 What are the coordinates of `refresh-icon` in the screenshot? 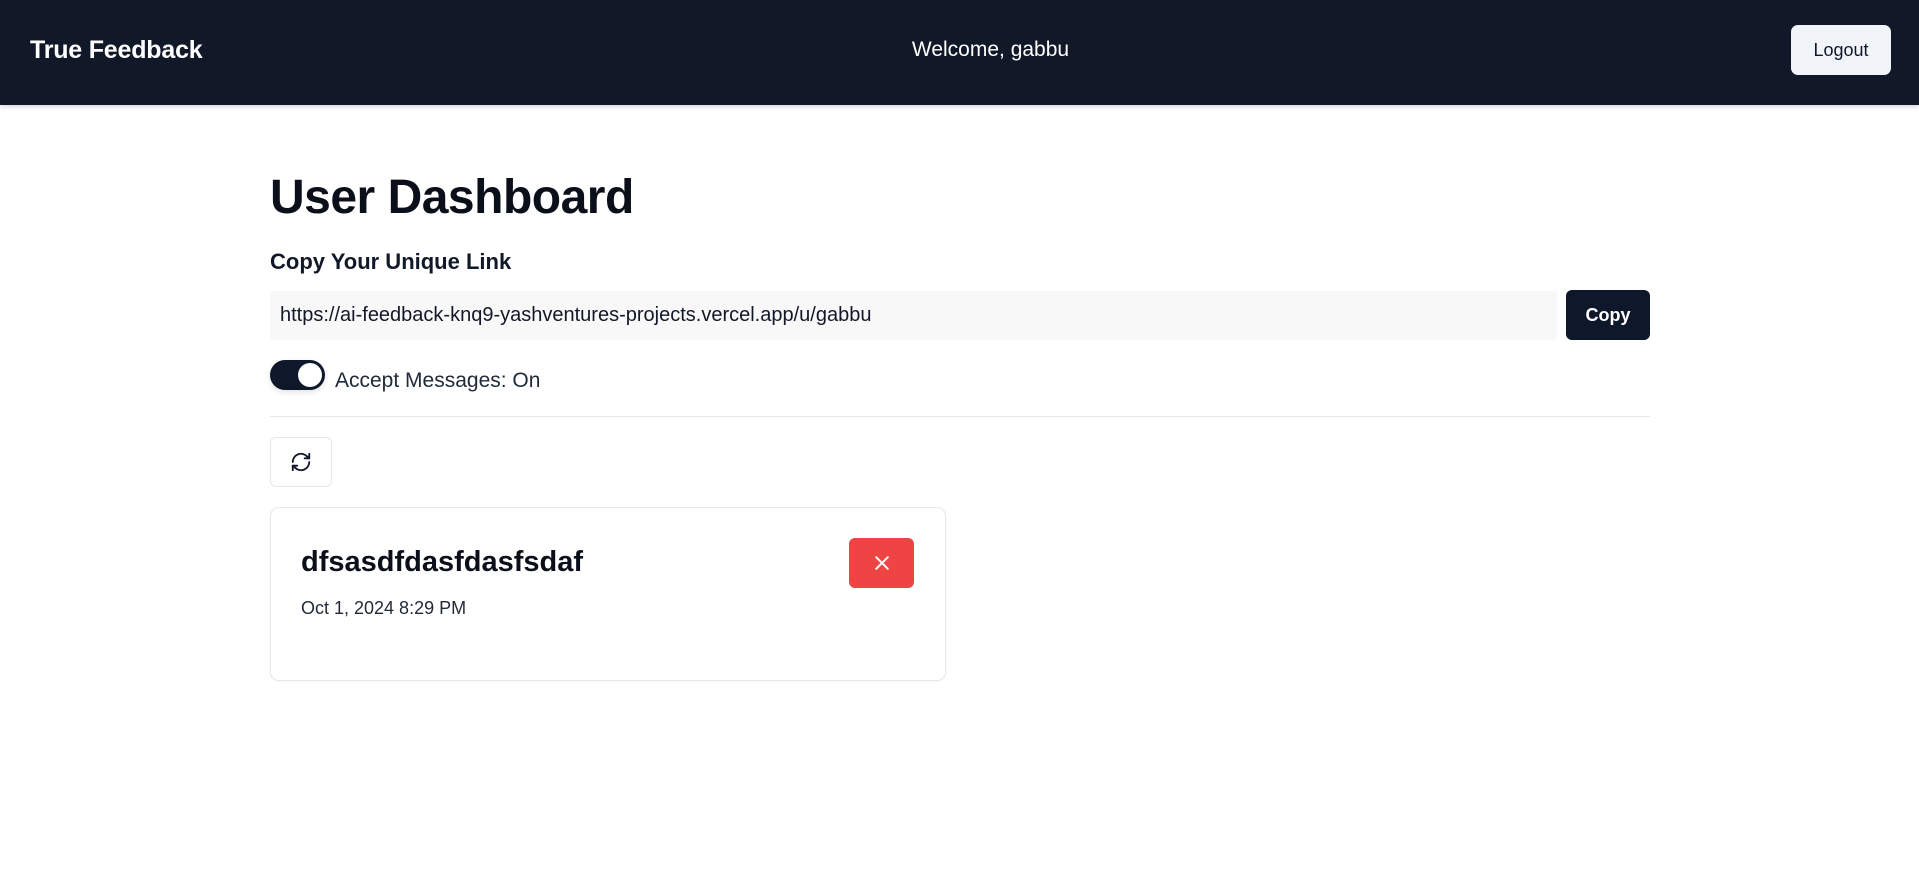 It's located at (301, 462).